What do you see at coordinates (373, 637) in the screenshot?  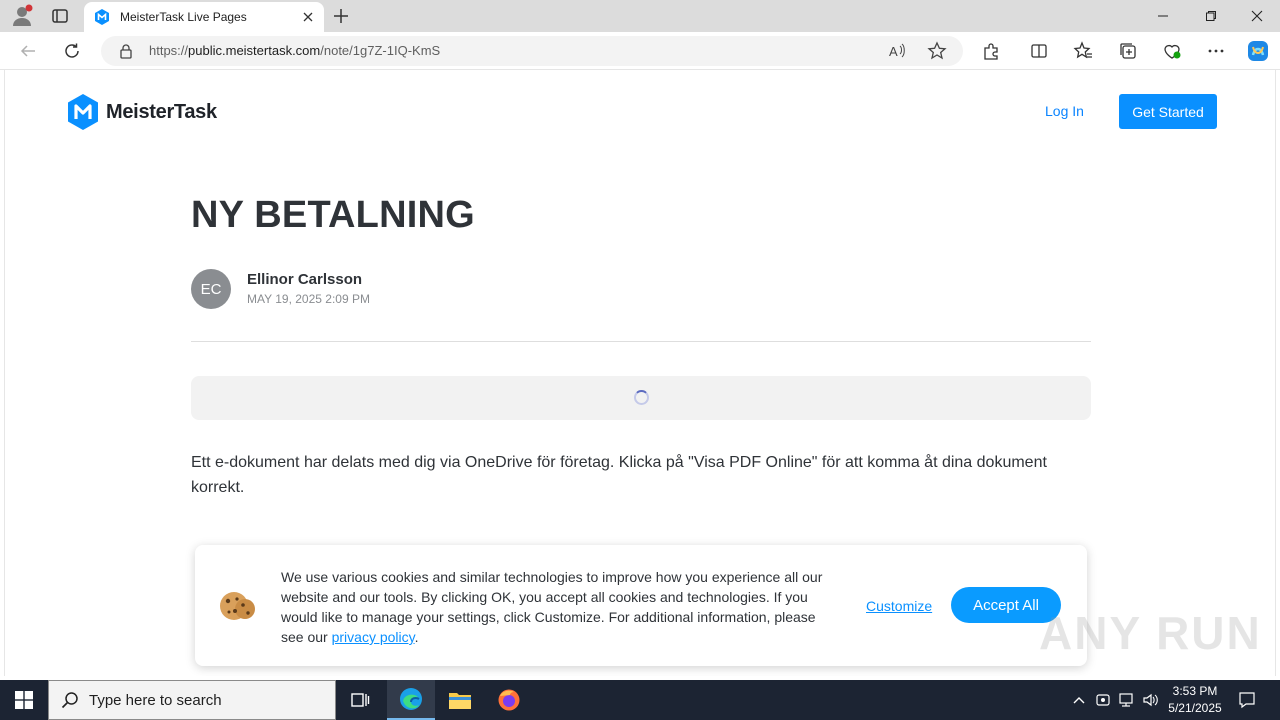 I see `privacy-policy-link: privacy policy` at bounding box center [373, 637].